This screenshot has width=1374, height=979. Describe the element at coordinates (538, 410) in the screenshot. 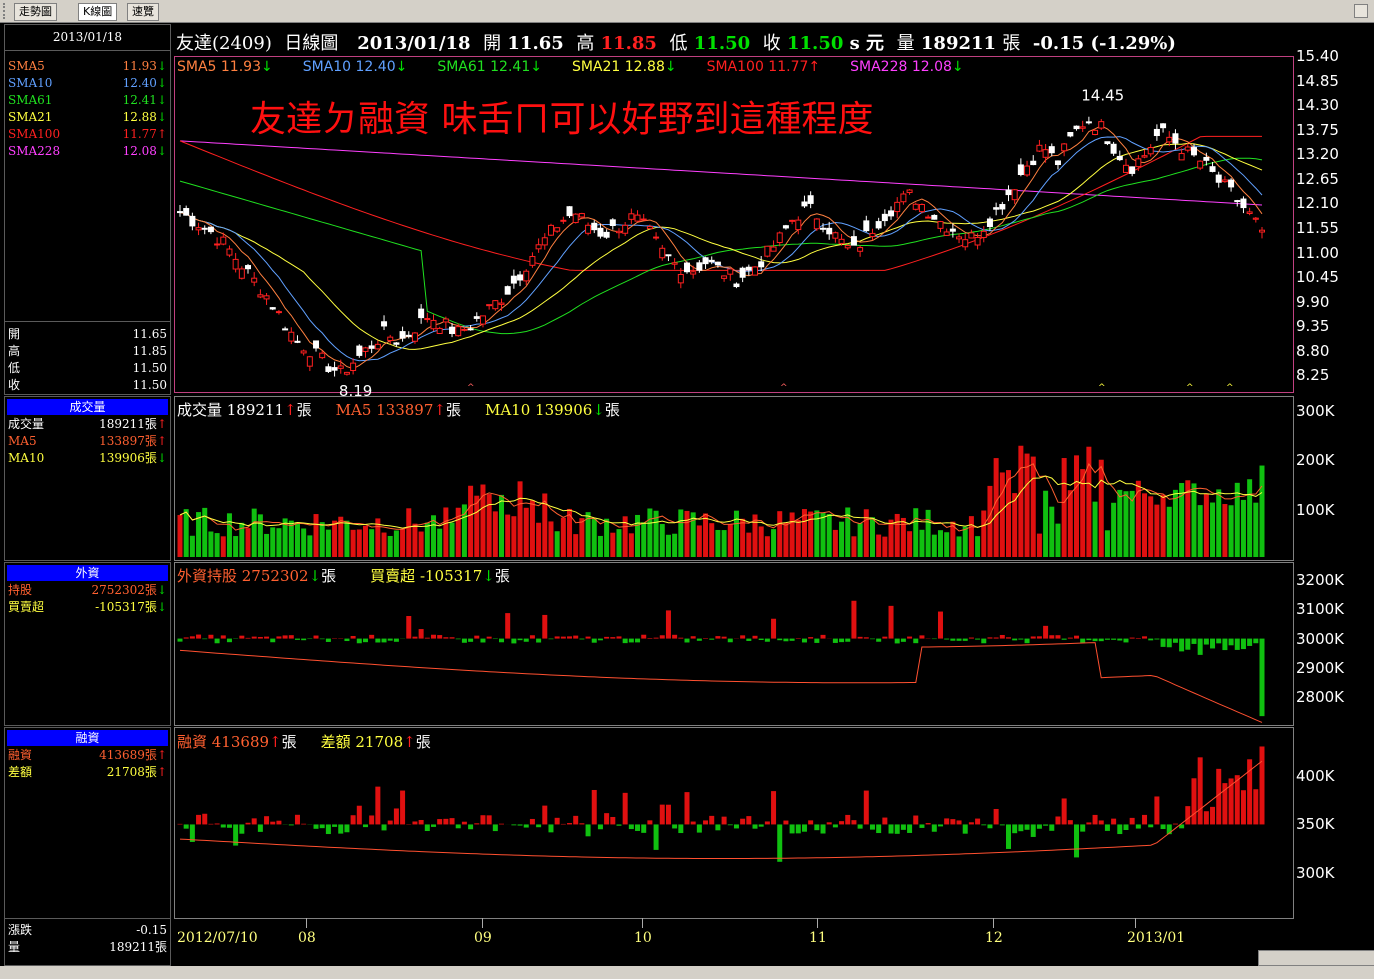

I see `legend-text: MA10 139906` at that location.